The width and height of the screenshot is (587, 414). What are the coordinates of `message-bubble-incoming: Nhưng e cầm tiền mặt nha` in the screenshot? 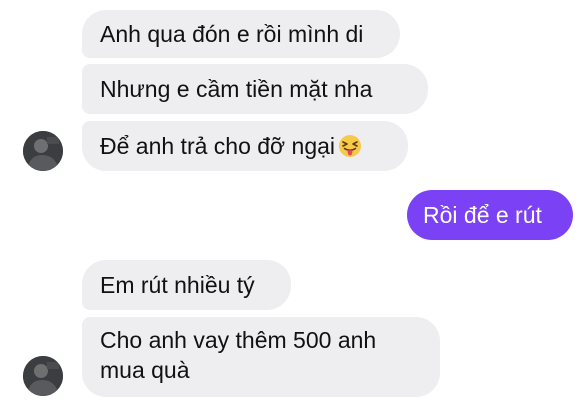 It's located at (255, 89).